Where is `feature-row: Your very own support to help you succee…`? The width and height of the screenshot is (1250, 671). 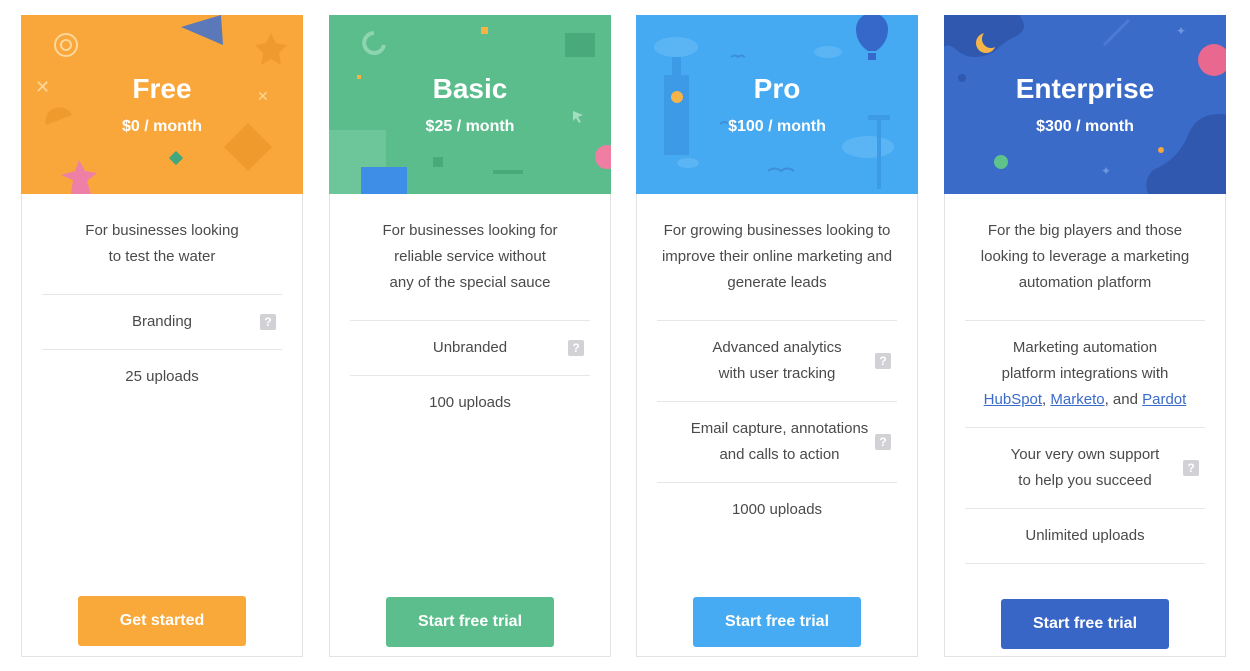 feature-row: Your very own support to help you succee… is located at coordinates (1085, 467).